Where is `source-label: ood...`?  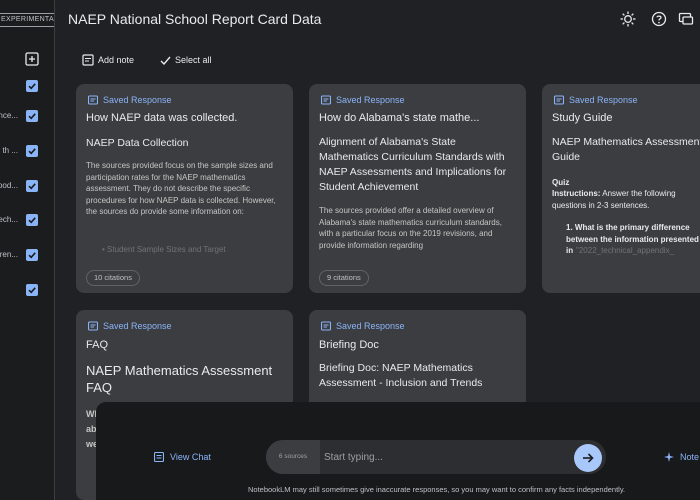 source-label: ood... is located at coordinates (9, 185).